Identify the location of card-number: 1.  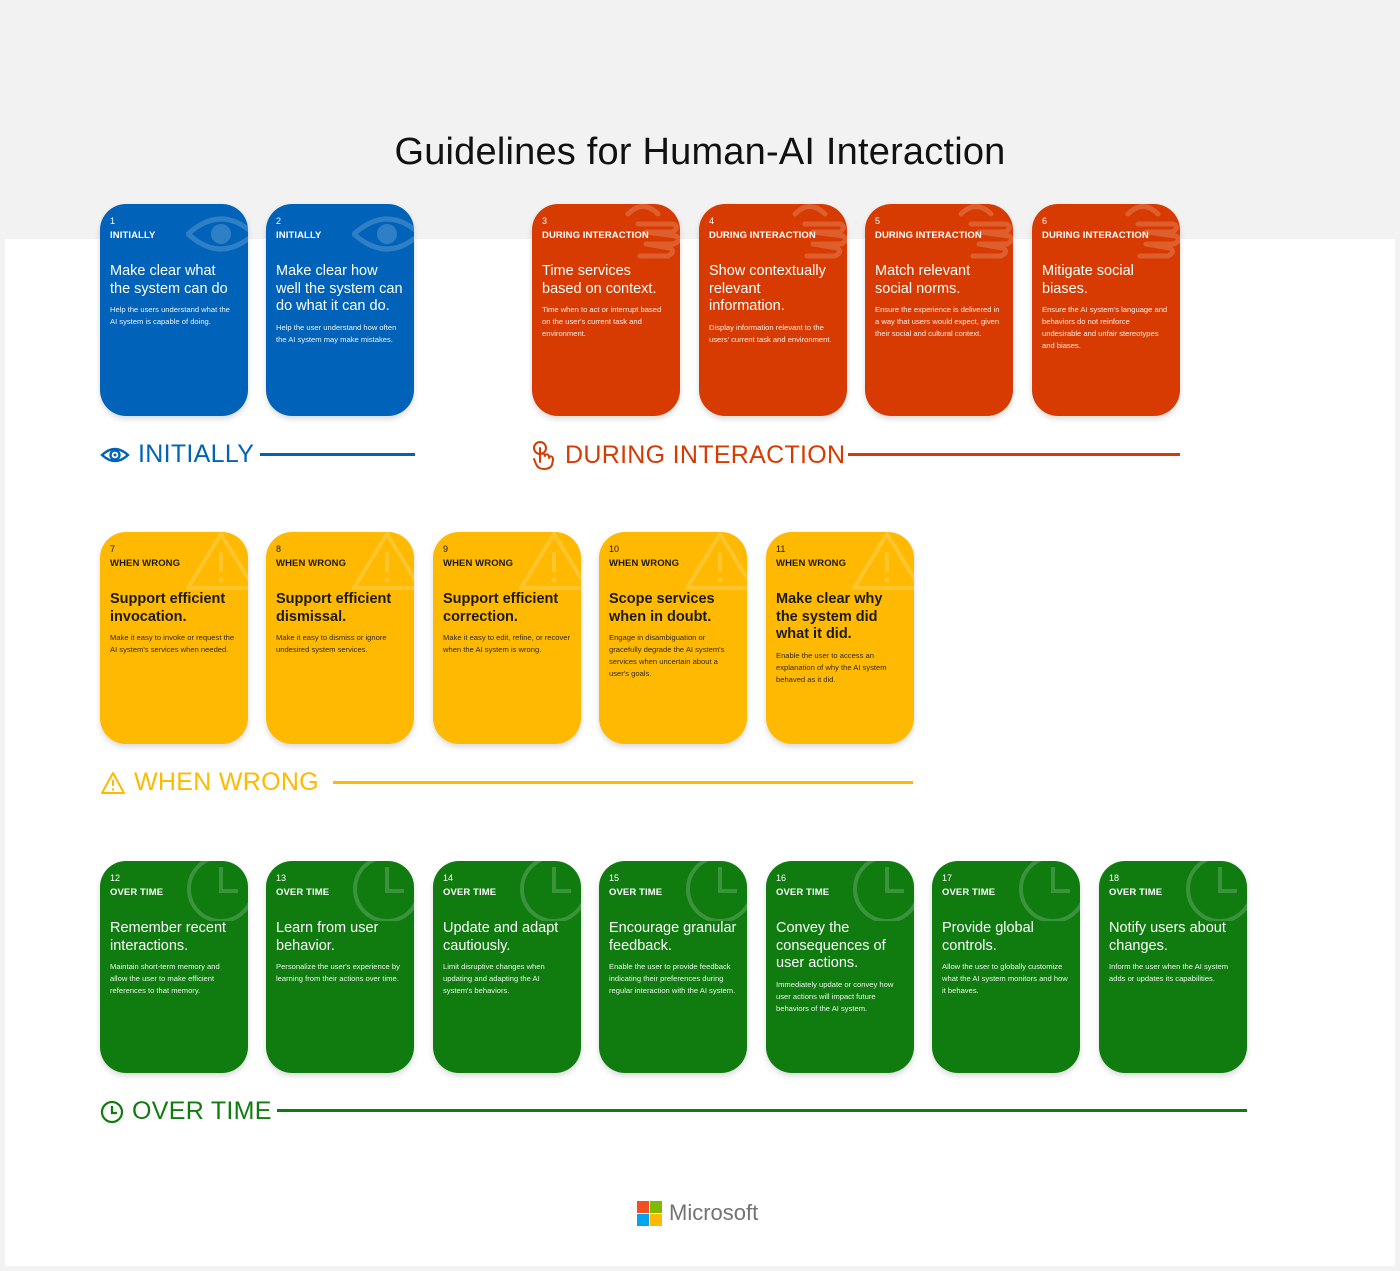
(113, 221).